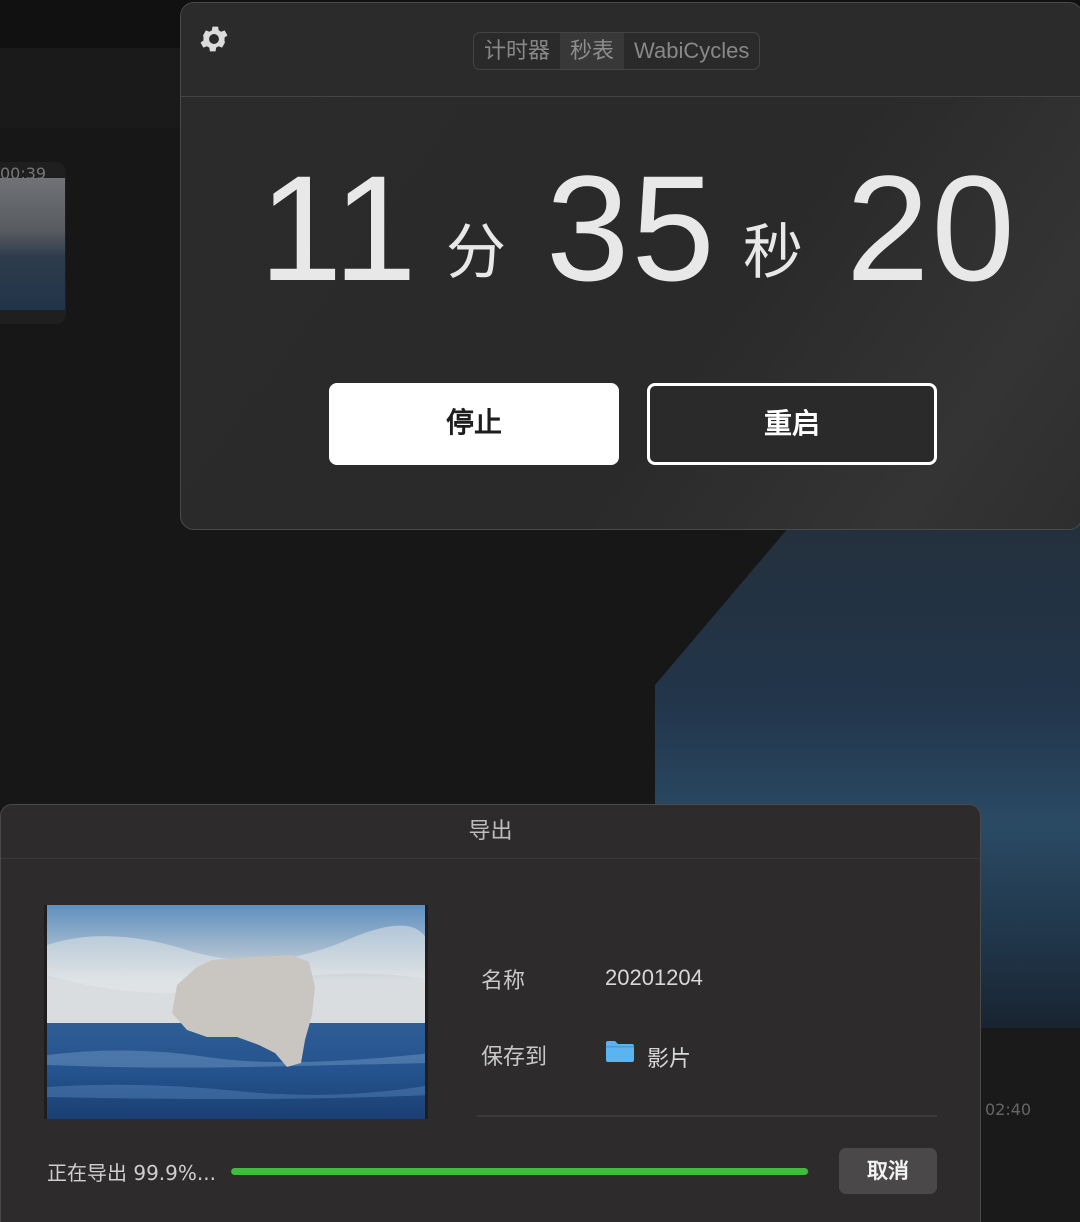 The height and width of the screenshot is (1222, 1080). Describe the element at coordinates (514, 1057) in the screenshot. I see `save-to-label: 保存到` at that location.